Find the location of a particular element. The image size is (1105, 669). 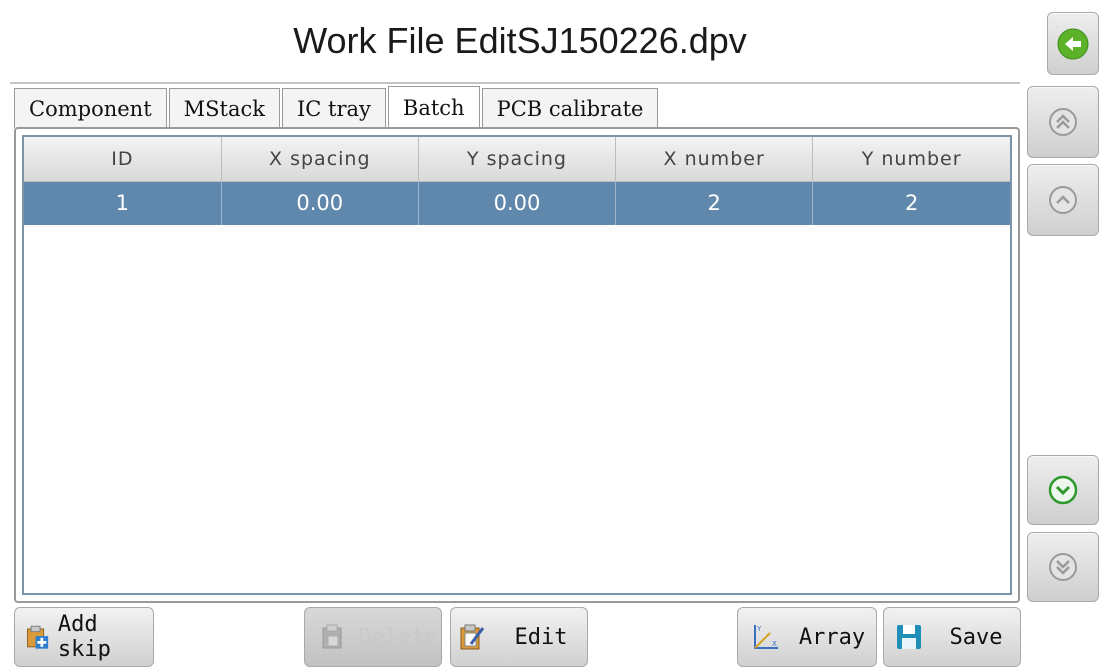

window-title: Work File EditSJ150226.dpv is located at coordinates (520, 40).